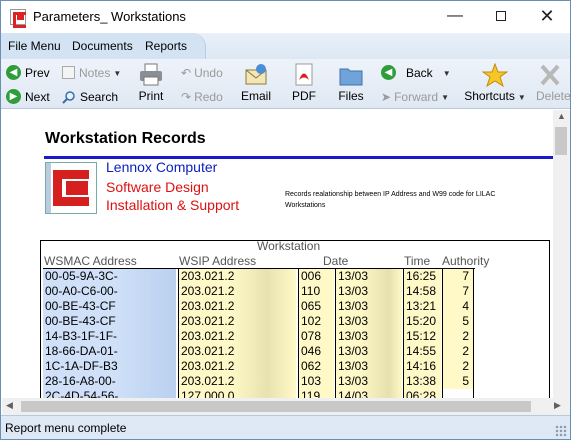 The width and height of the screenshot is (571, 440). Describe the element at coordinates (466, 261) in the screenshot. I see `header-authority: Authority` at that location.